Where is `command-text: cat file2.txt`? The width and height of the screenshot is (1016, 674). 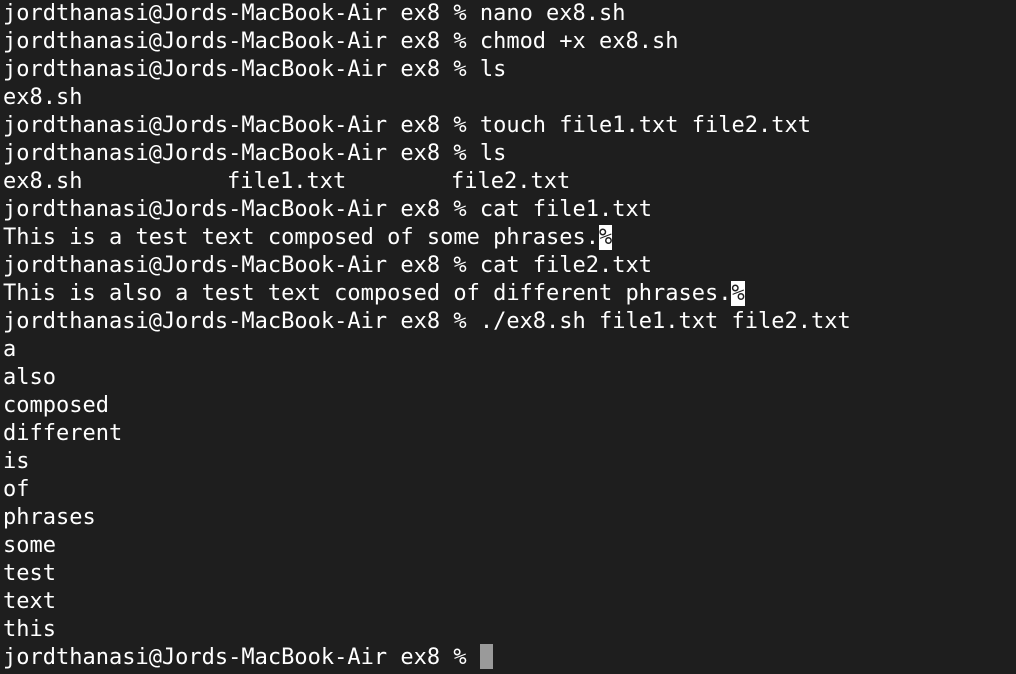 command-text: cat file2.txt is located at coordinates (566, 265).